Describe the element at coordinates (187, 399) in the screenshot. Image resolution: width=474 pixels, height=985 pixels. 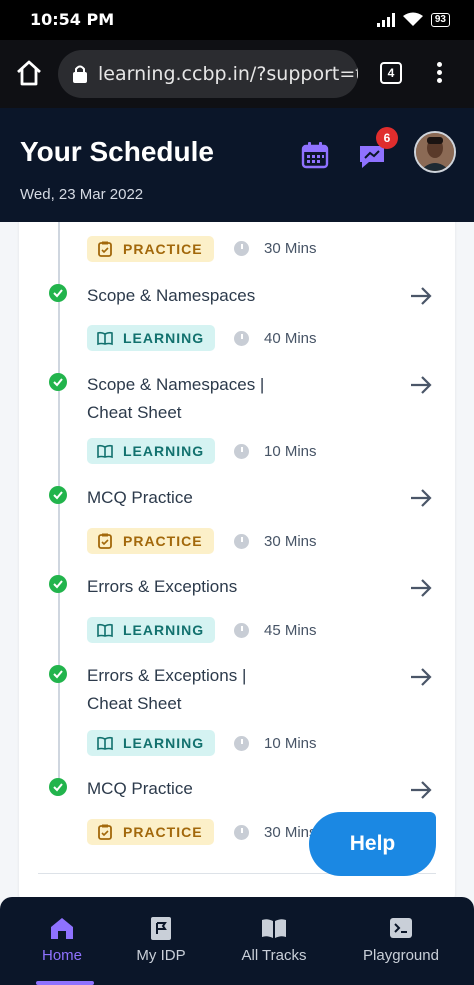
I see `item-title: Scope & Namespaces | Cheat Sheet` at that location.